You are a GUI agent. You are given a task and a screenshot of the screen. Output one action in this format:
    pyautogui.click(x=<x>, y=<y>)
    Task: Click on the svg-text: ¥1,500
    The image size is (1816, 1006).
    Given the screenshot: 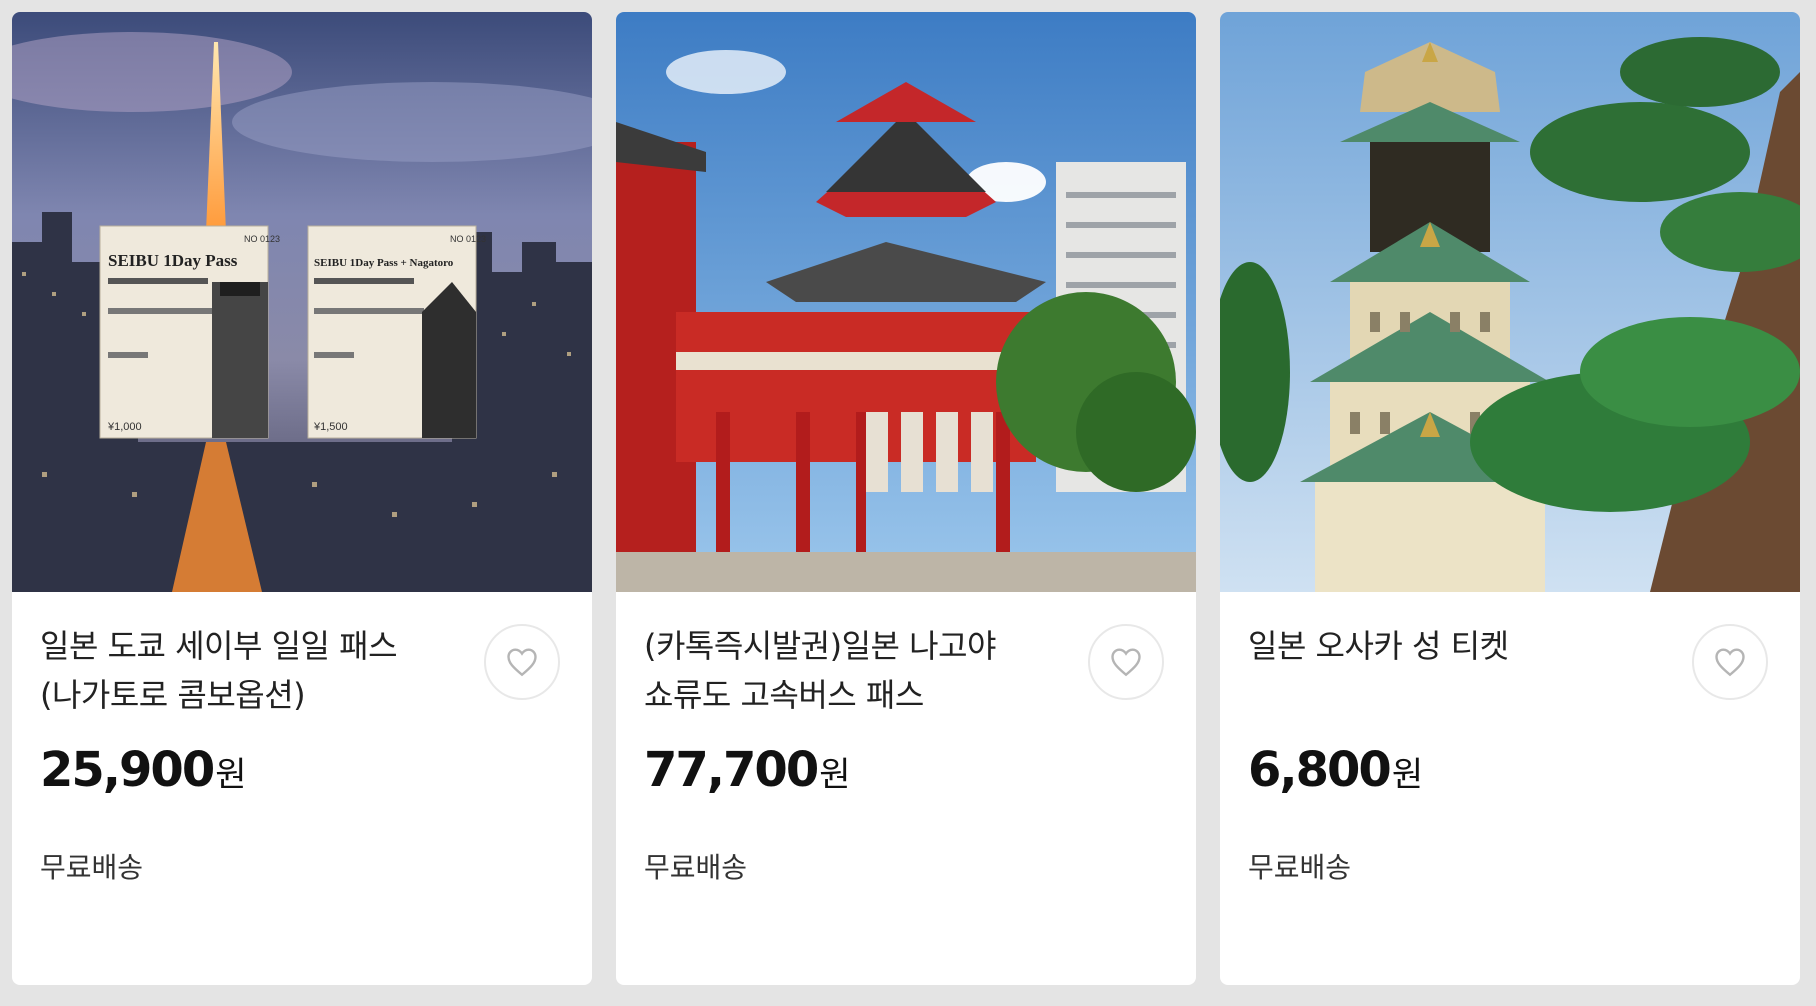 What is the action you would take?
    pyautogui.click(x=330, y=427)
    